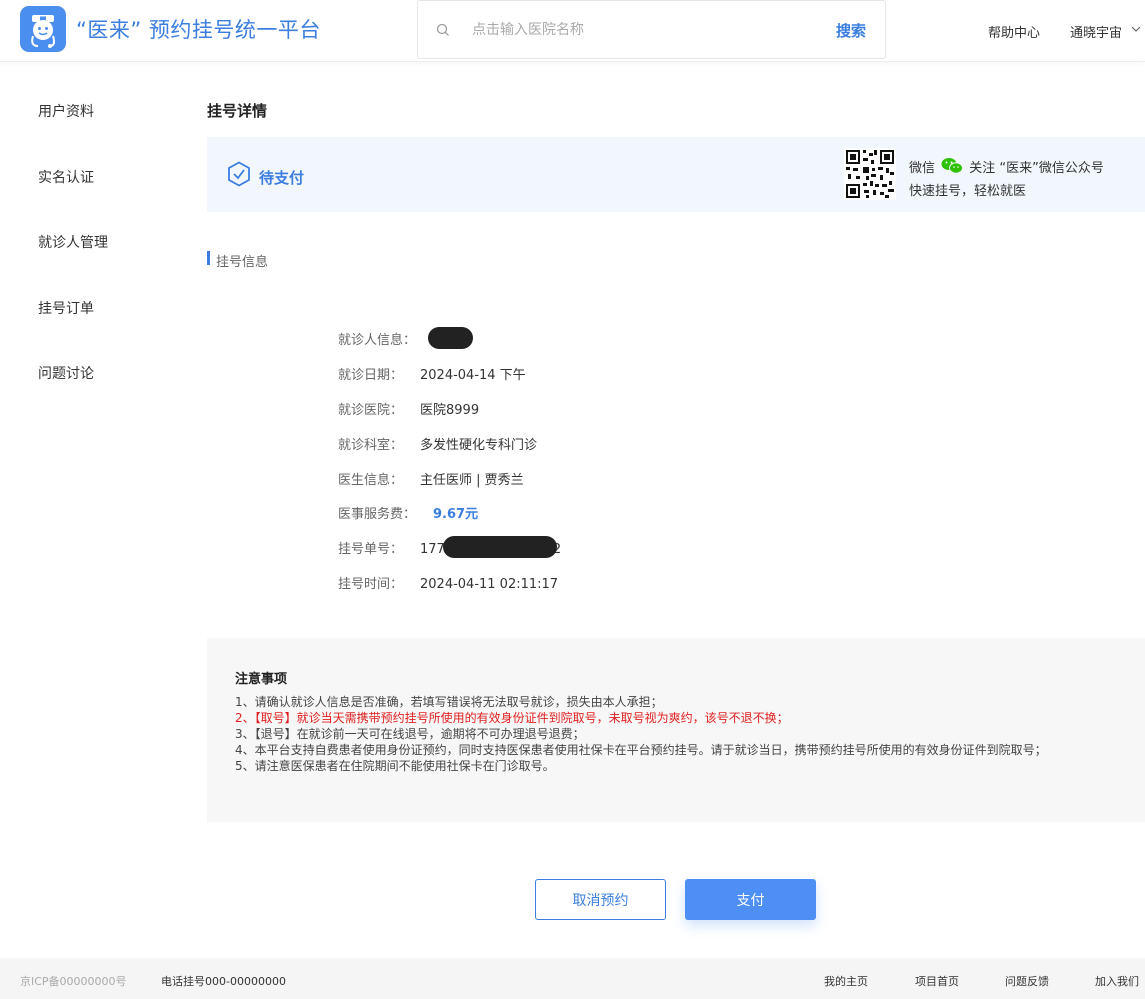 Image resolution: width=1145 pixels, height=999 pixels. Describe the element at coordinates (371, 445) in the screenshot. I see `info-label: 就诊科室：` at that location.